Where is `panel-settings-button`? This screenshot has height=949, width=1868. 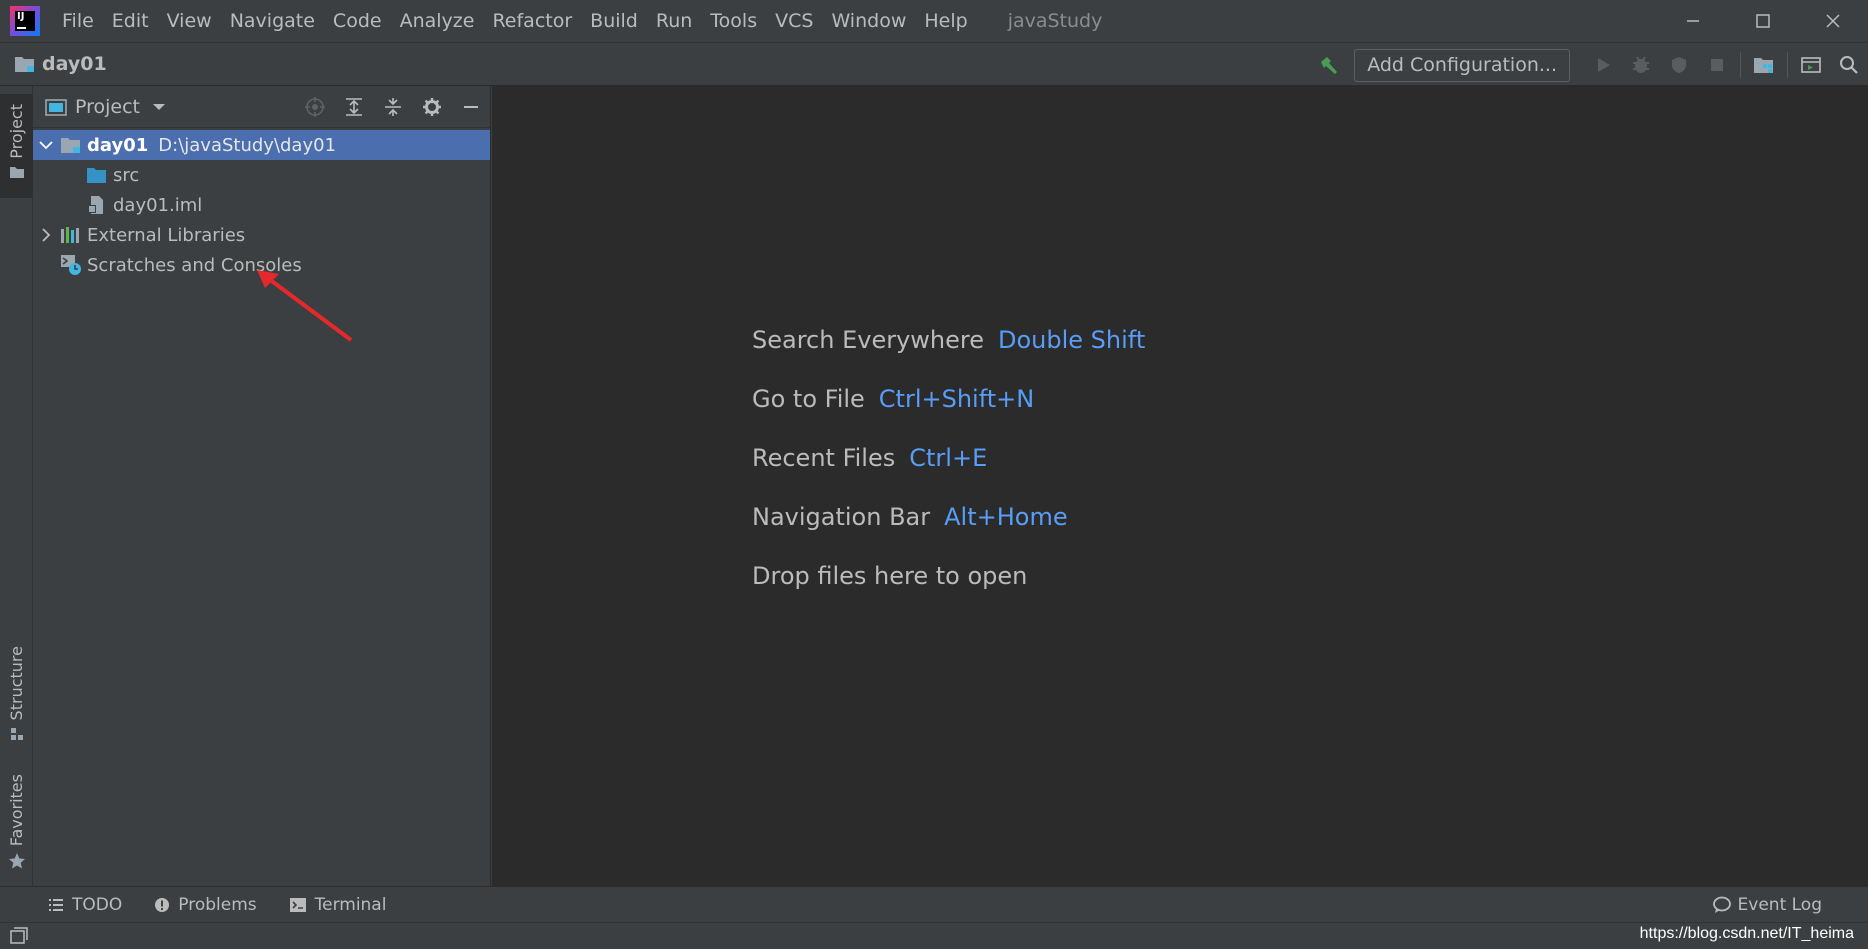 panel-settings-button is located at coordinates (431, 107).